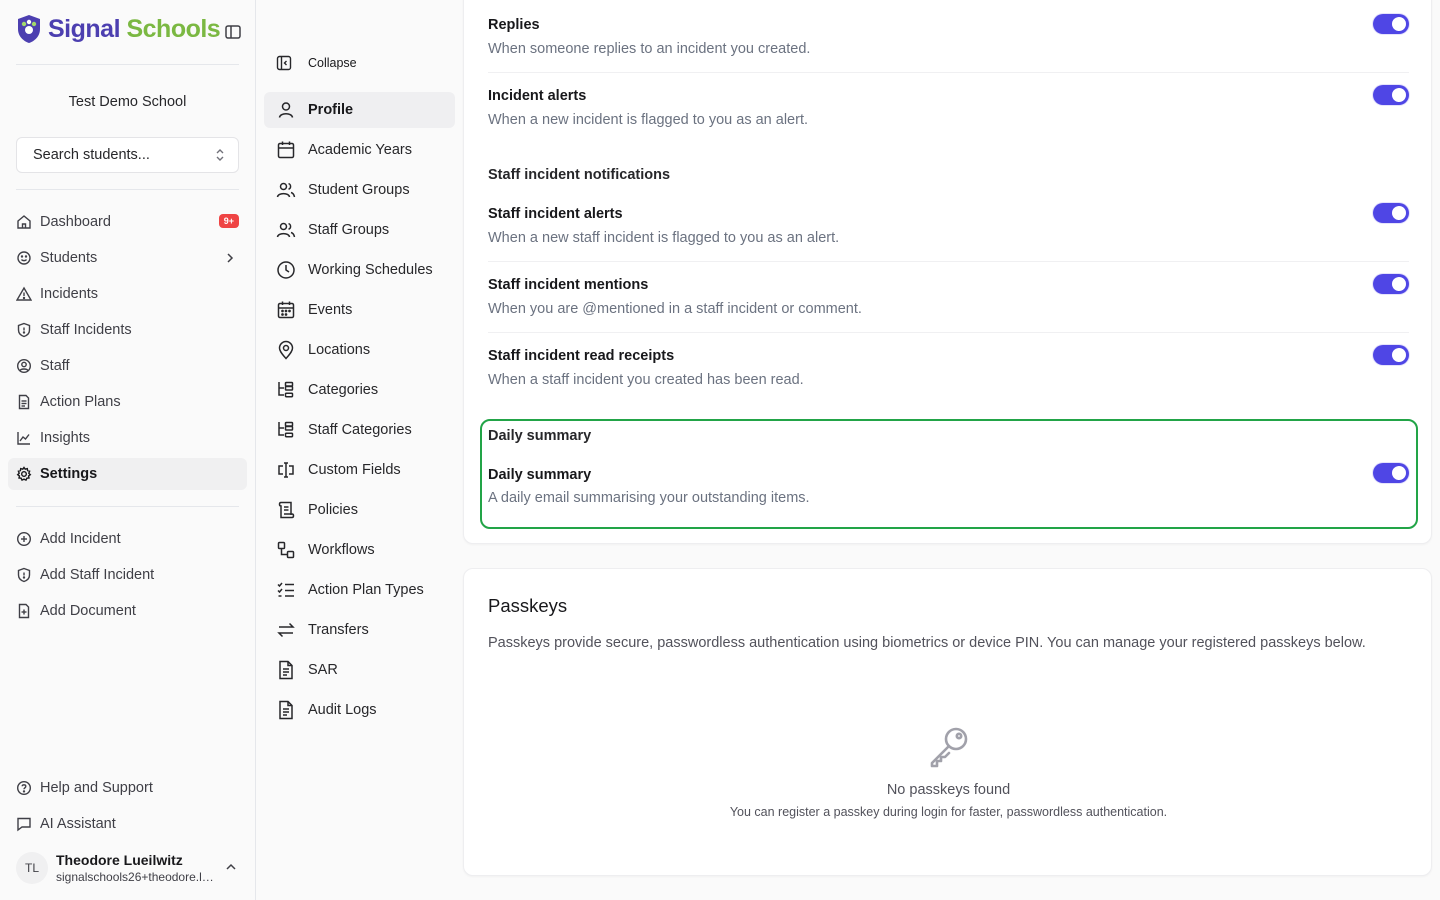 The image size is (1440, 900). Describe the element at coordinates (370, 270) in the screenshot. I see `settings-item-label: Working Schedules` at that location.